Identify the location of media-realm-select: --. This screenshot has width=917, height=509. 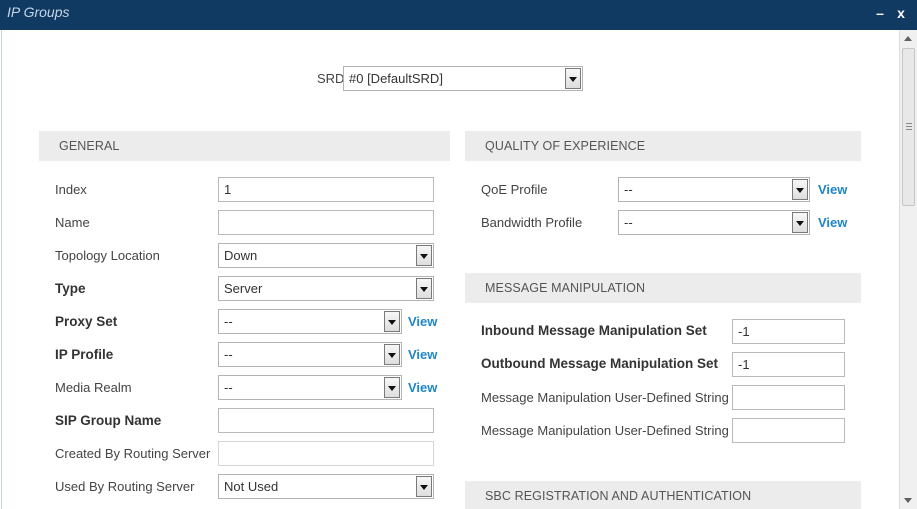
(310, 387).